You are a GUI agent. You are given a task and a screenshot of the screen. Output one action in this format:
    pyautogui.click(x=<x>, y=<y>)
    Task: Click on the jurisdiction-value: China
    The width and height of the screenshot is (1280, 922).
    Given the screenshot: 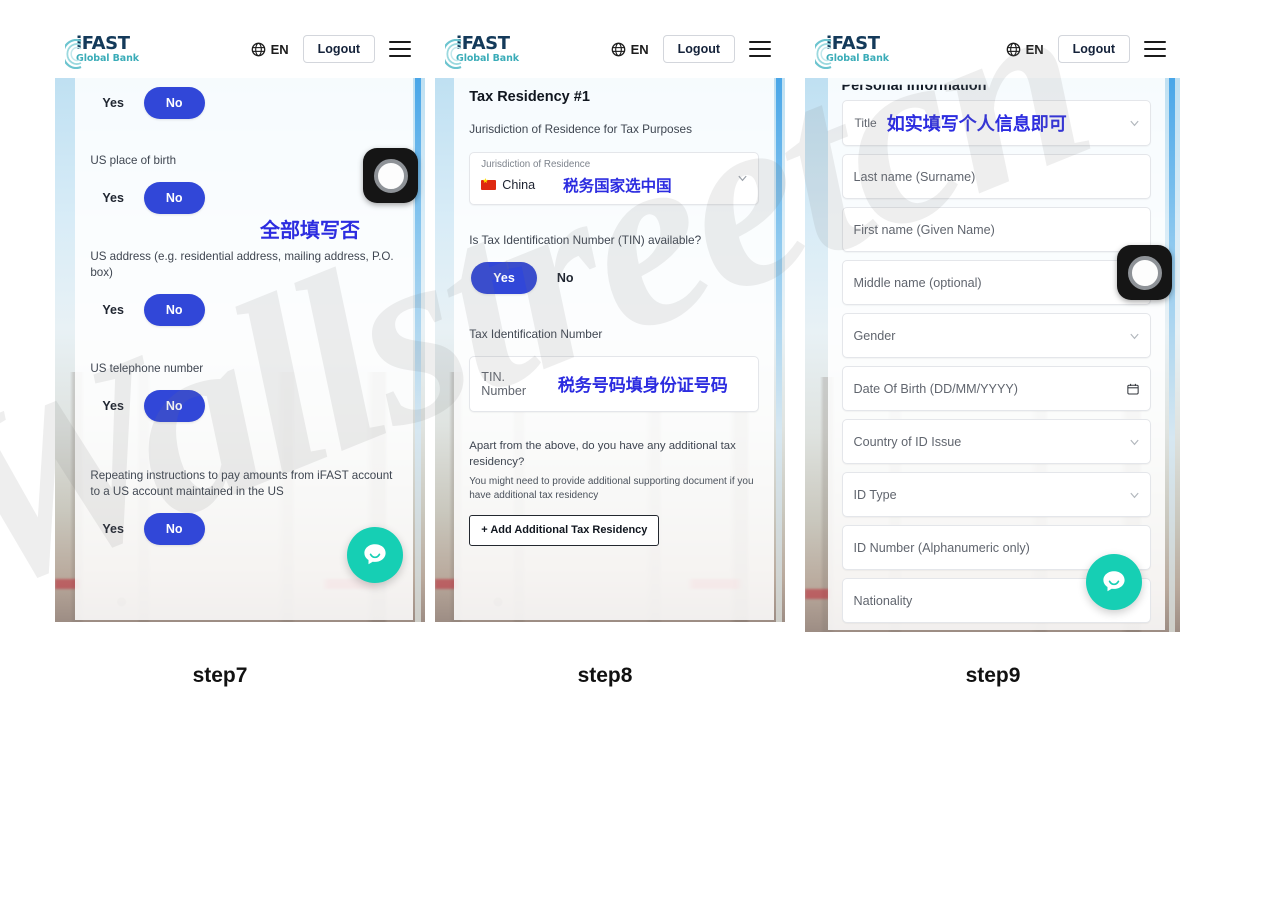 What is the action you would take?
    pyautogui.click(x=519, y=184)
    